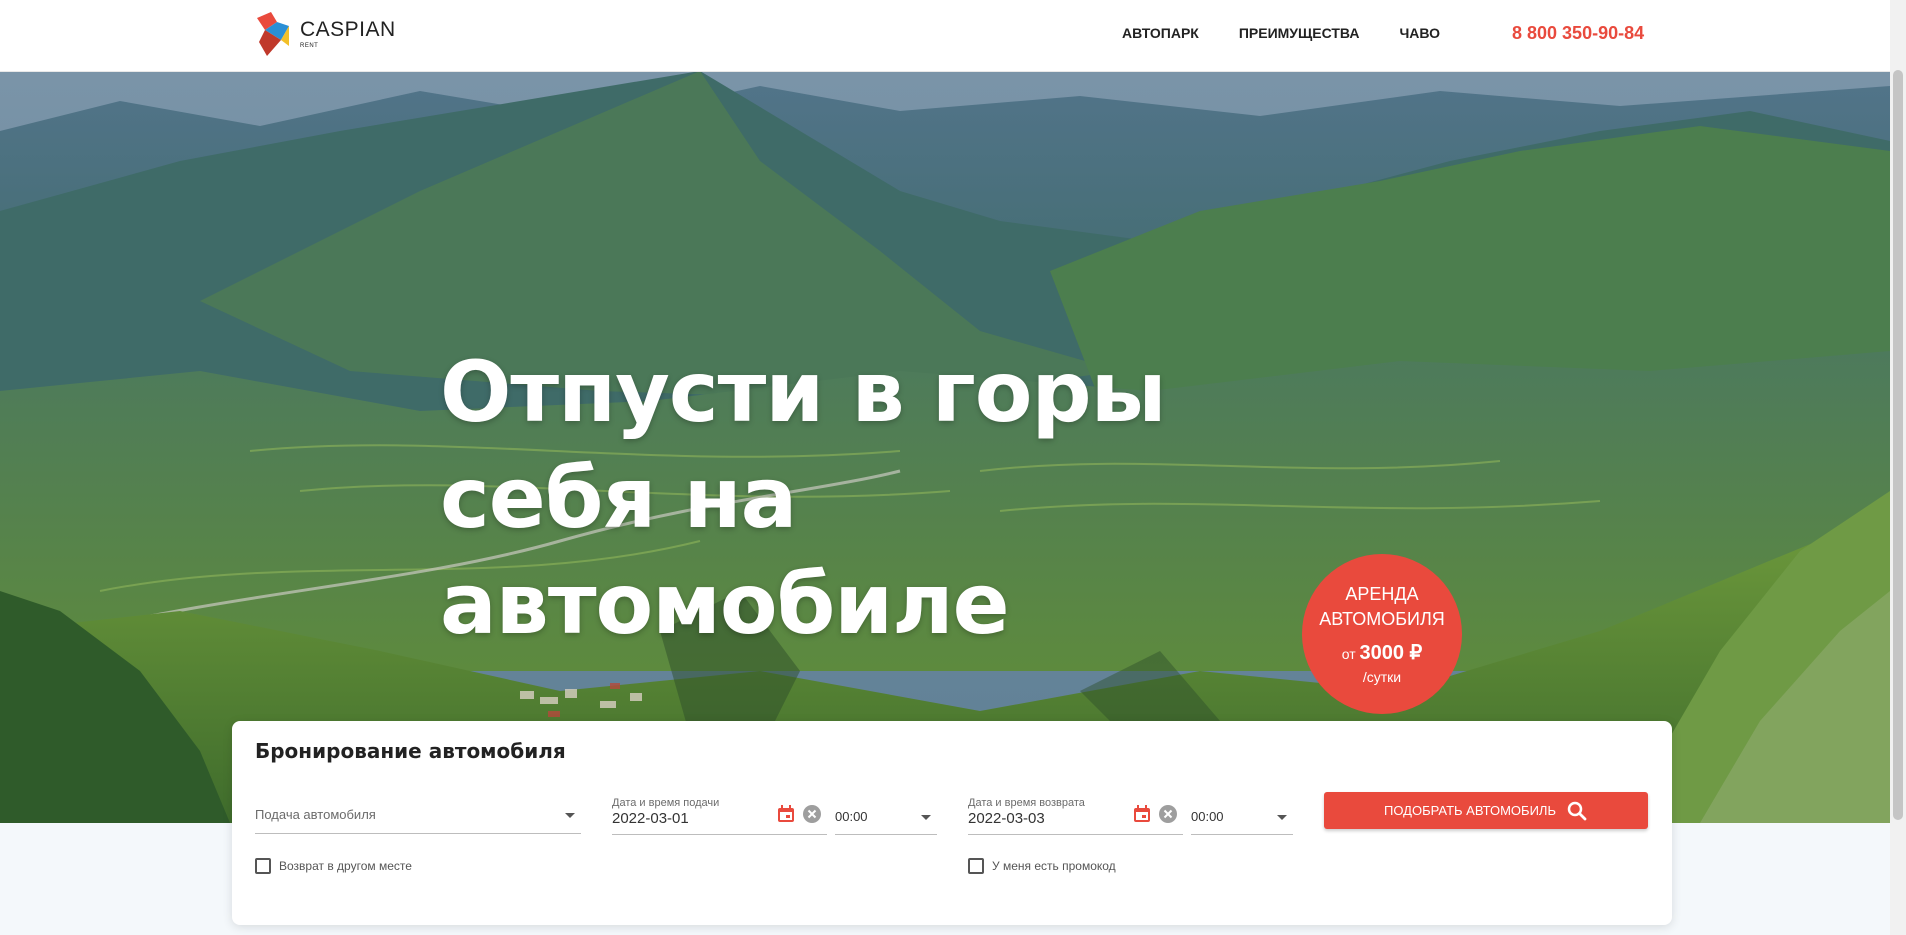 The image size is (1906, 935). I want to click on pickup-date-label: Дата и время подачи, so click(666, 803).